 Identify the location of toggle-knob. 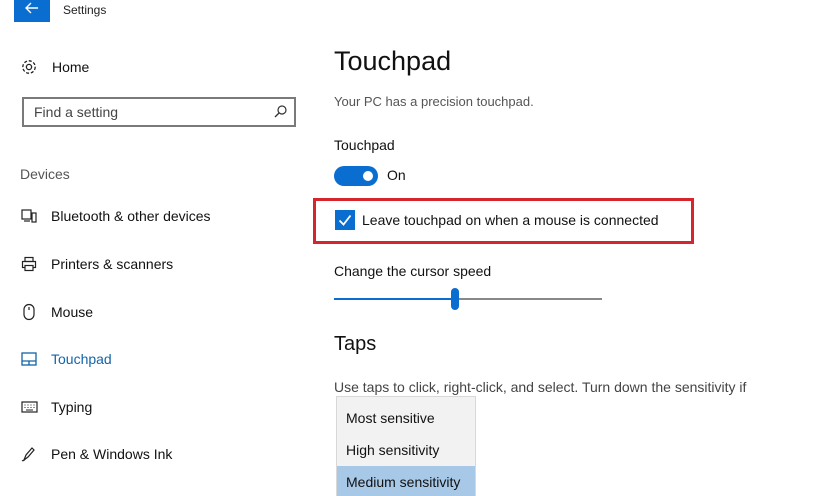
(368, 176).